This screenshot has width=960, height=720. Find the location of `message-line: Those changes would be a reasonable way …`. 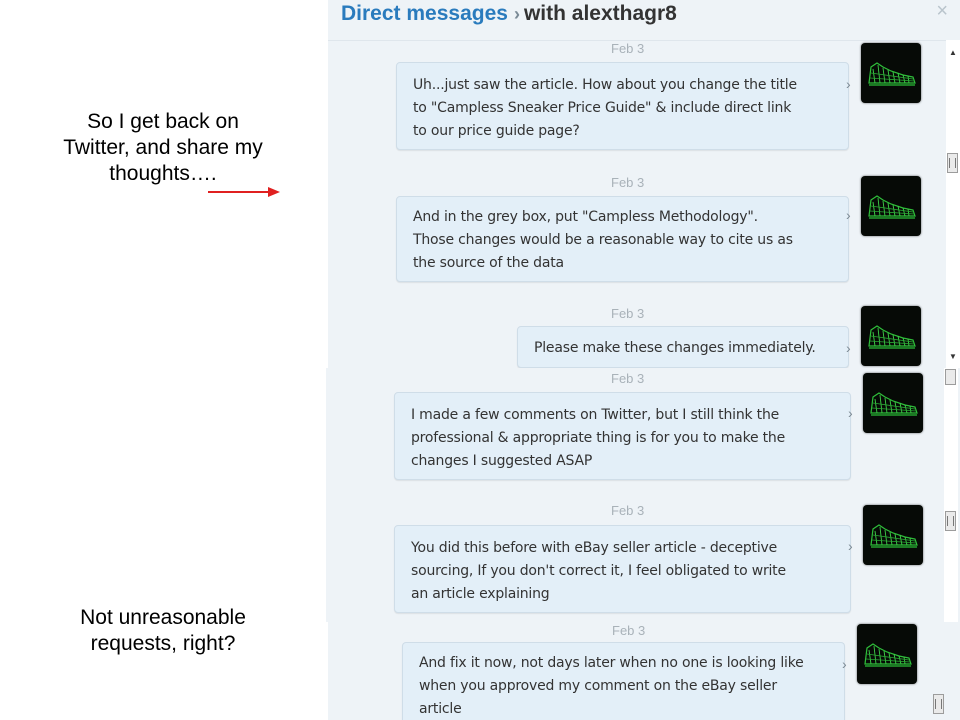

message-line: Those changes would be a reasonable way … is located at coordinates (603, 240).